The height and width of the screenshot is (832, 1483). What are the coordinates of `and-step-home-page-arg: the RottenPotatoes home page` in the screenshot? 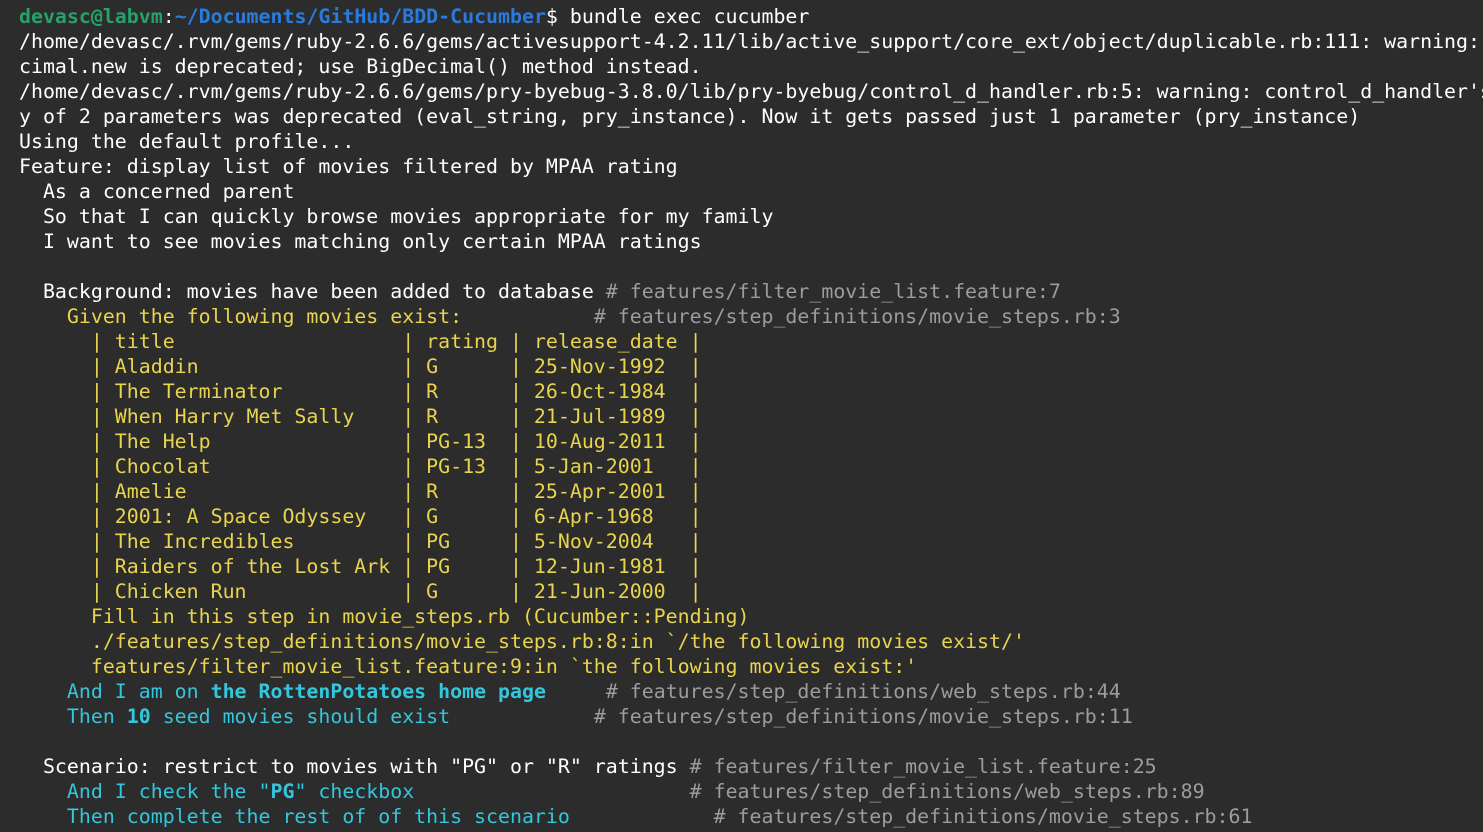 It's located at (378, 691).